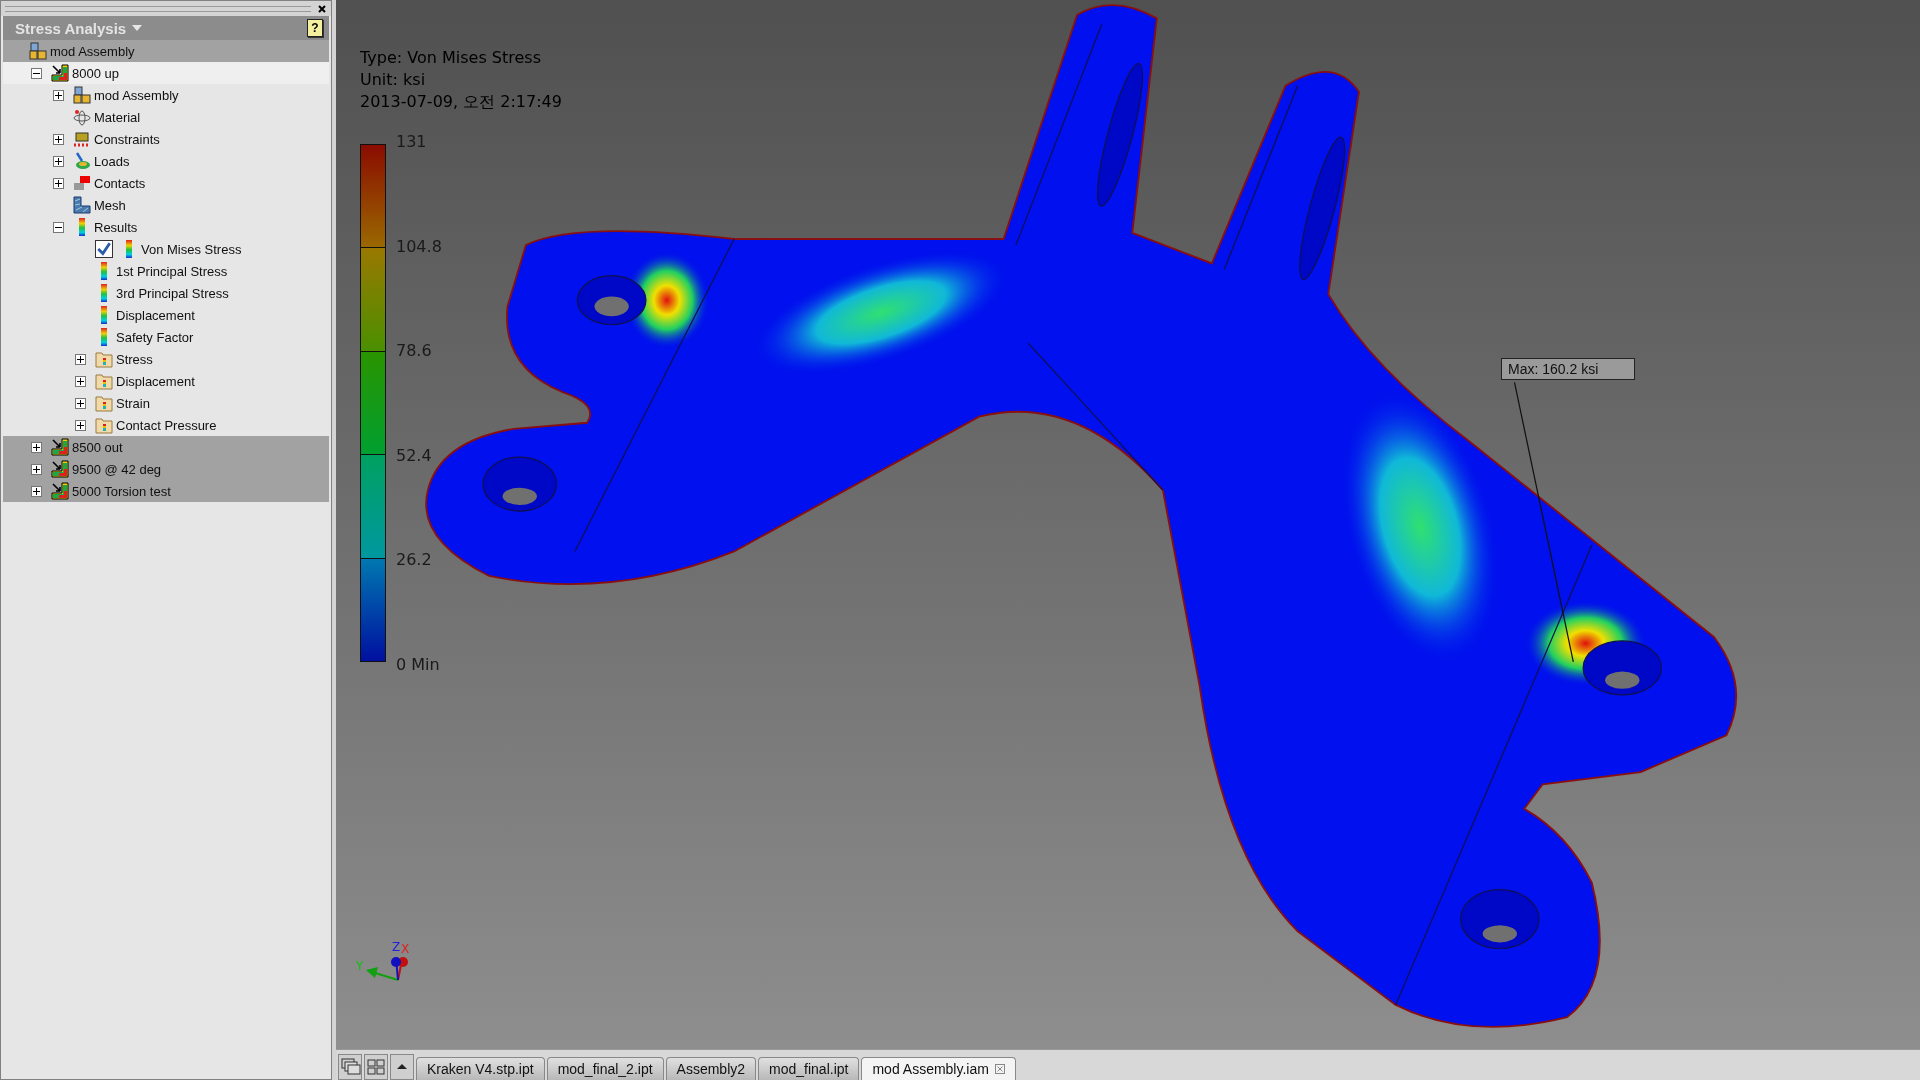 The width and height of the screenshot is (1920, 1080). What do you see at coordinates (127, 139) in the screenshot?
I see `tree-item: Constraints` at bounding box center [127, 139].